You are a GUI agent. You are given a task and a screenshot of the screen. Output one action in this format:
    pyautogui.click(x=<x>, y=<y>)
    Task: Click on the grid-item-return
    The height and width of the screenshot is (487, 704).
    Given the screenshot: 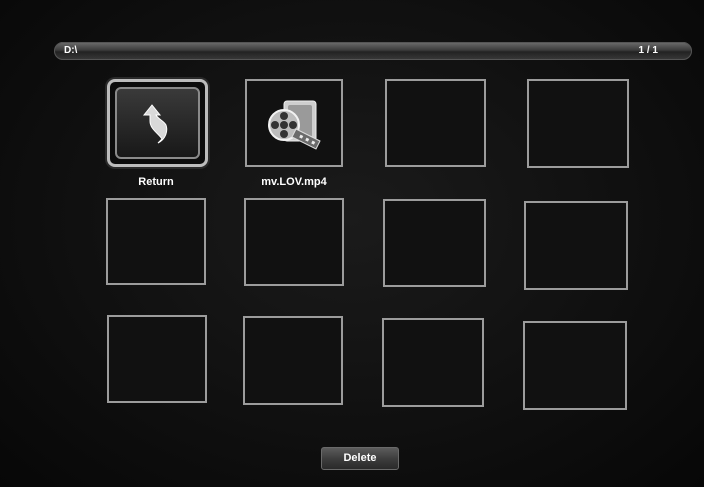 What is the action you would take?
    pyautogui.click(x=157, y=123)
    